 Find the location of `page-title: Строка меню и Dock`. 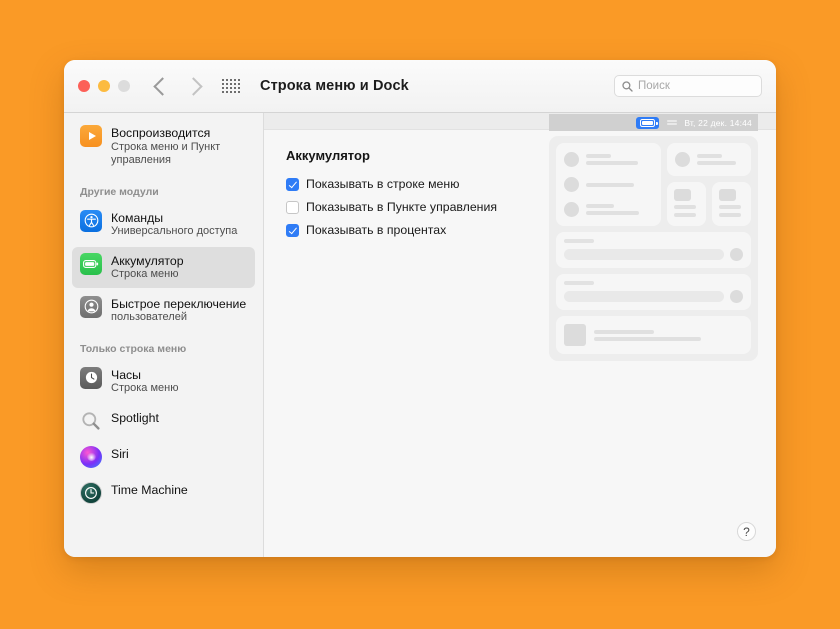

page-title: Строка меню и Dock is located at coordinates (334, 86).